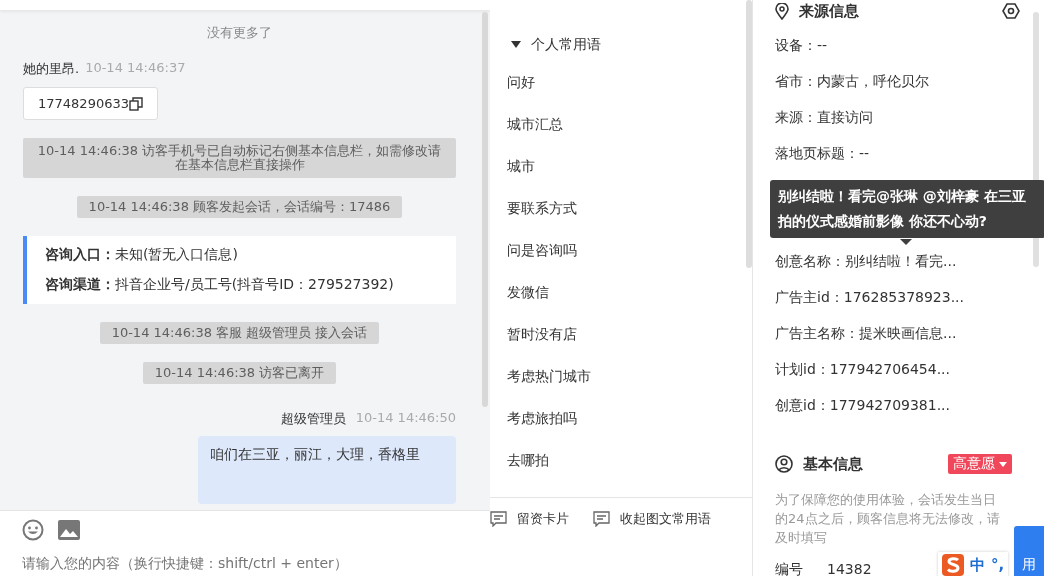 This screenshot has height=576, width=1044. Describe the element at coordinates (239, 207) in the screenshot. I see `system-message: 10-14 14:46:38 顾客发起会话，会话编号：17486` at that location.